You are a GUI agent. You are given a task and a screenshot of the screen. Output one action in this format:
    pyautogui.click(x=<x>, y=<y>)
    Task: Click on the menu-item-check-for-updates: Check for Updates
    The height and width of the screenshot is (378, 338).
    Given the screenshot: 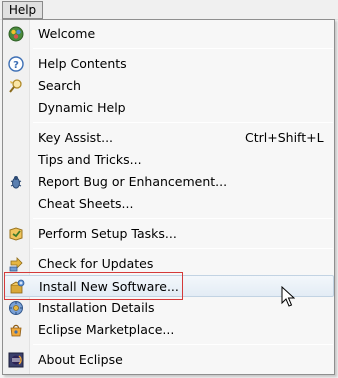 What is the action you would take?
    pyautogui.click(x=169, y=264)
    